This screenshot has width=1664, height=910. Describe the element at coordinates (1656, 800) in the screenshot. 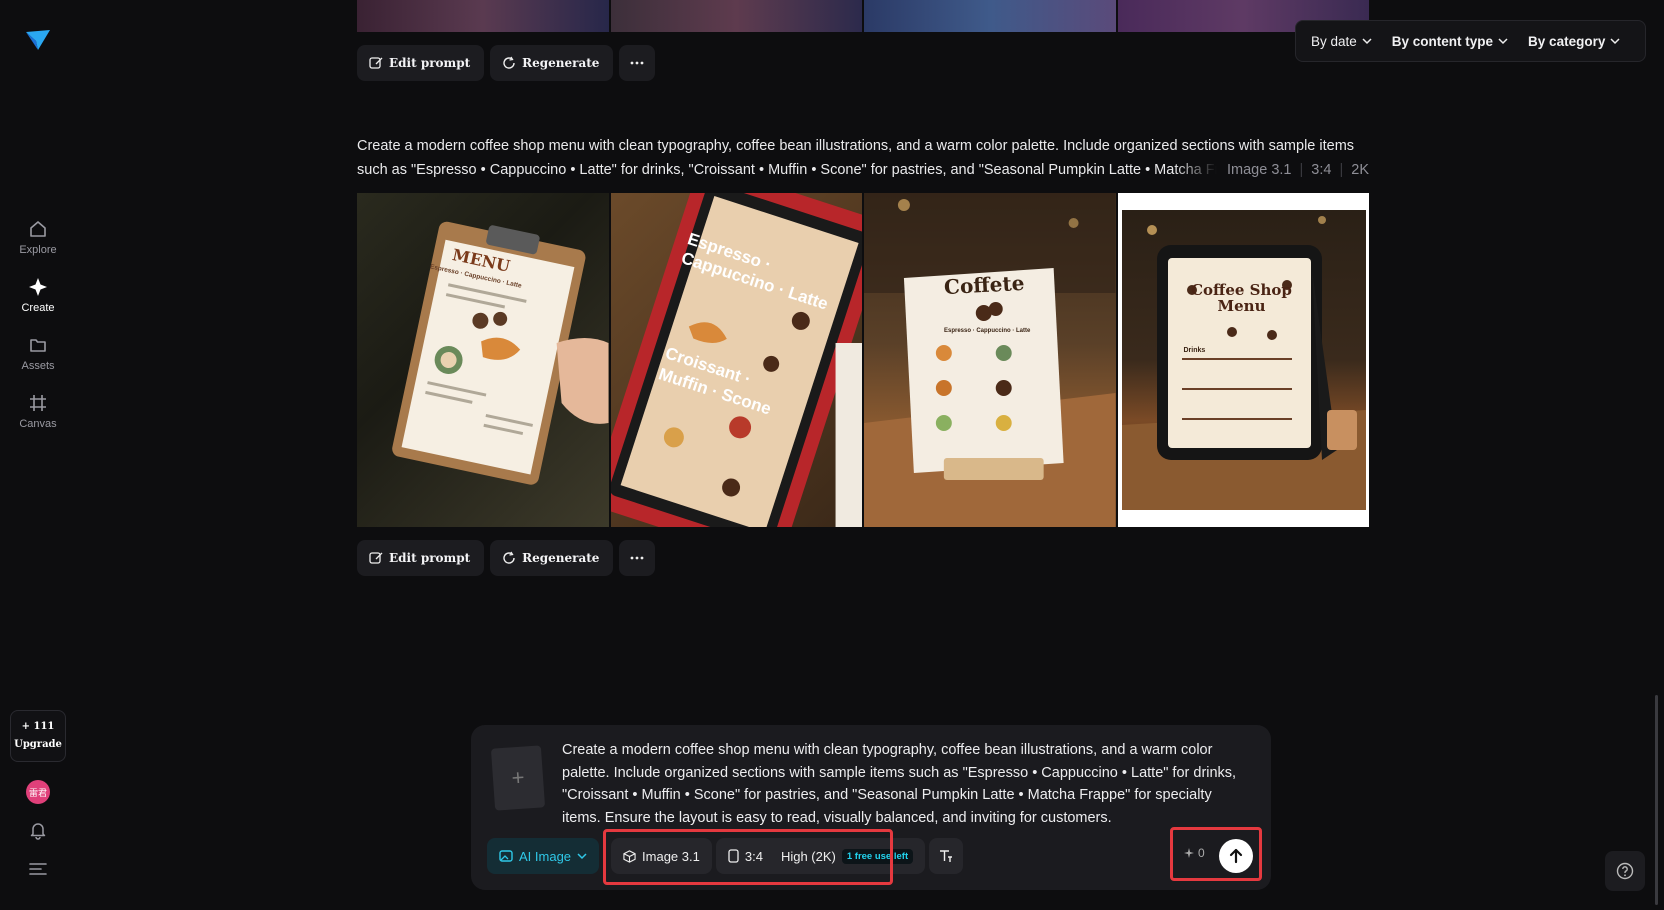

I see `scrollbar` at that location.